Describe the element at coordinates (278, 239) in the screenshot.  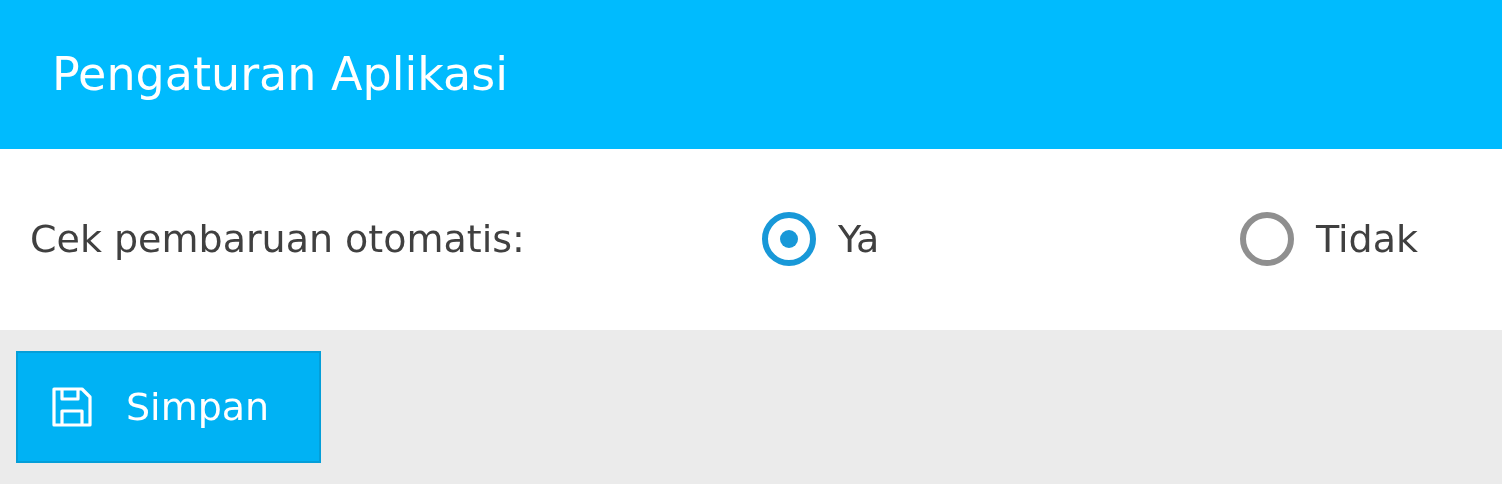
I see `setting-label: Cek pembaruan otomatis:` at that location.